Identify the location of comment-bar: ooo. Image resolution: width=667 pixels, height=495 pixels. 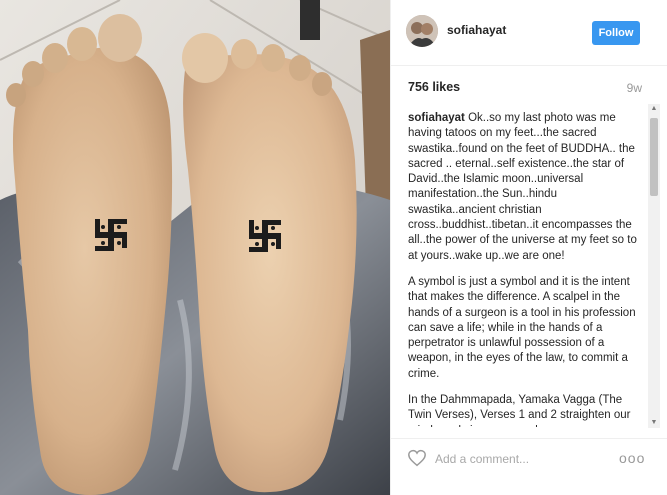
(529, 458).